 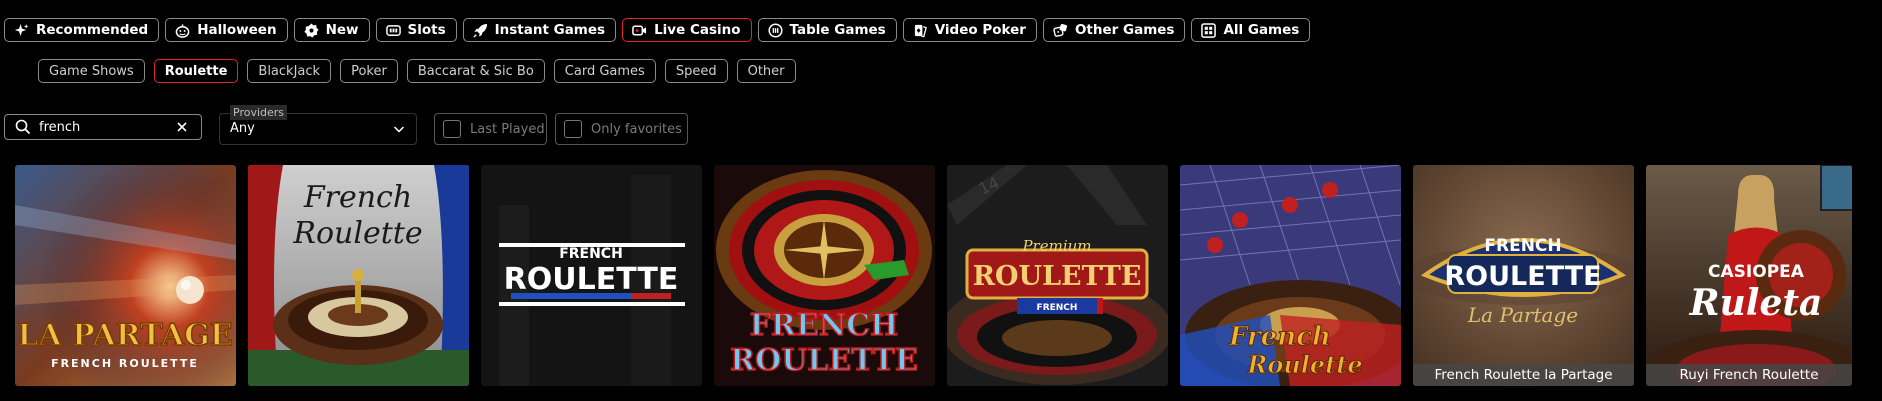 What do you see at coordinates (196, 71) in the screenshot?
I see `subcategory-roulette: Roulette` at bounding box center [196, 71].